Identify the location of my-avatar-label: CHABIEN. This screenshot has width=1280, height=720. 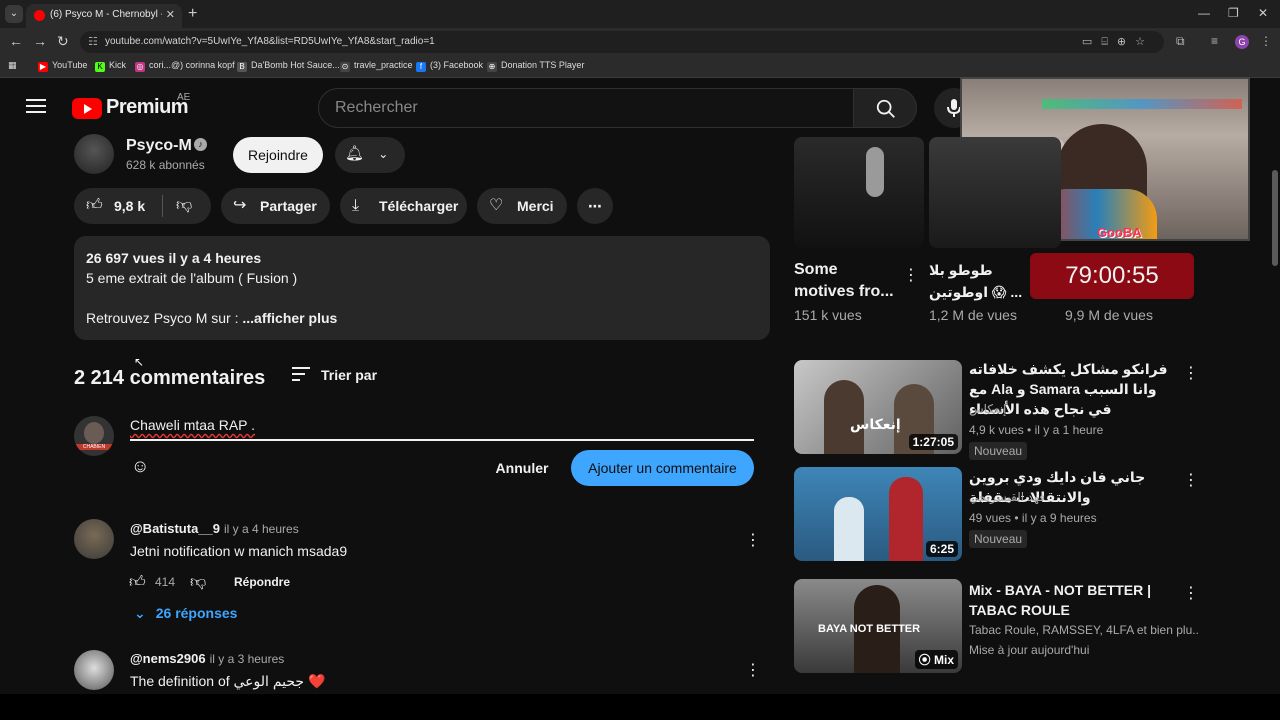
(94, 447).